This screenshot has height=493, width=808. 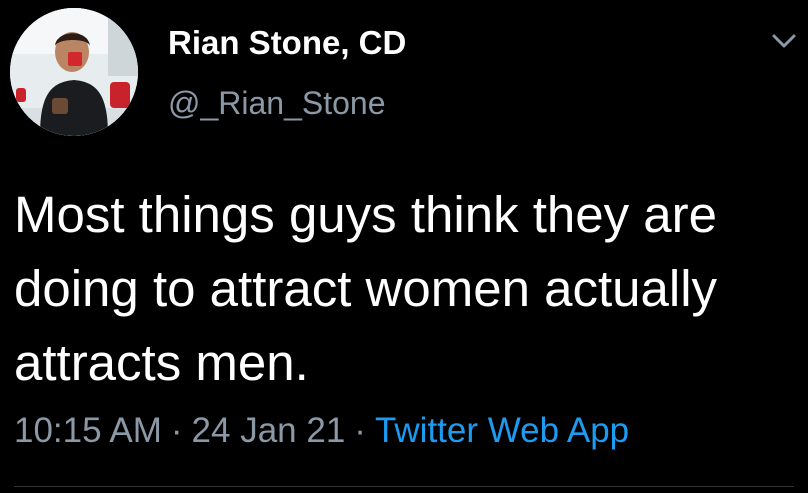 I want to click on tweet-metadata: 10:15 AM · 24 Jan 21 · Twitter Web App, so click(x=321, y=431).